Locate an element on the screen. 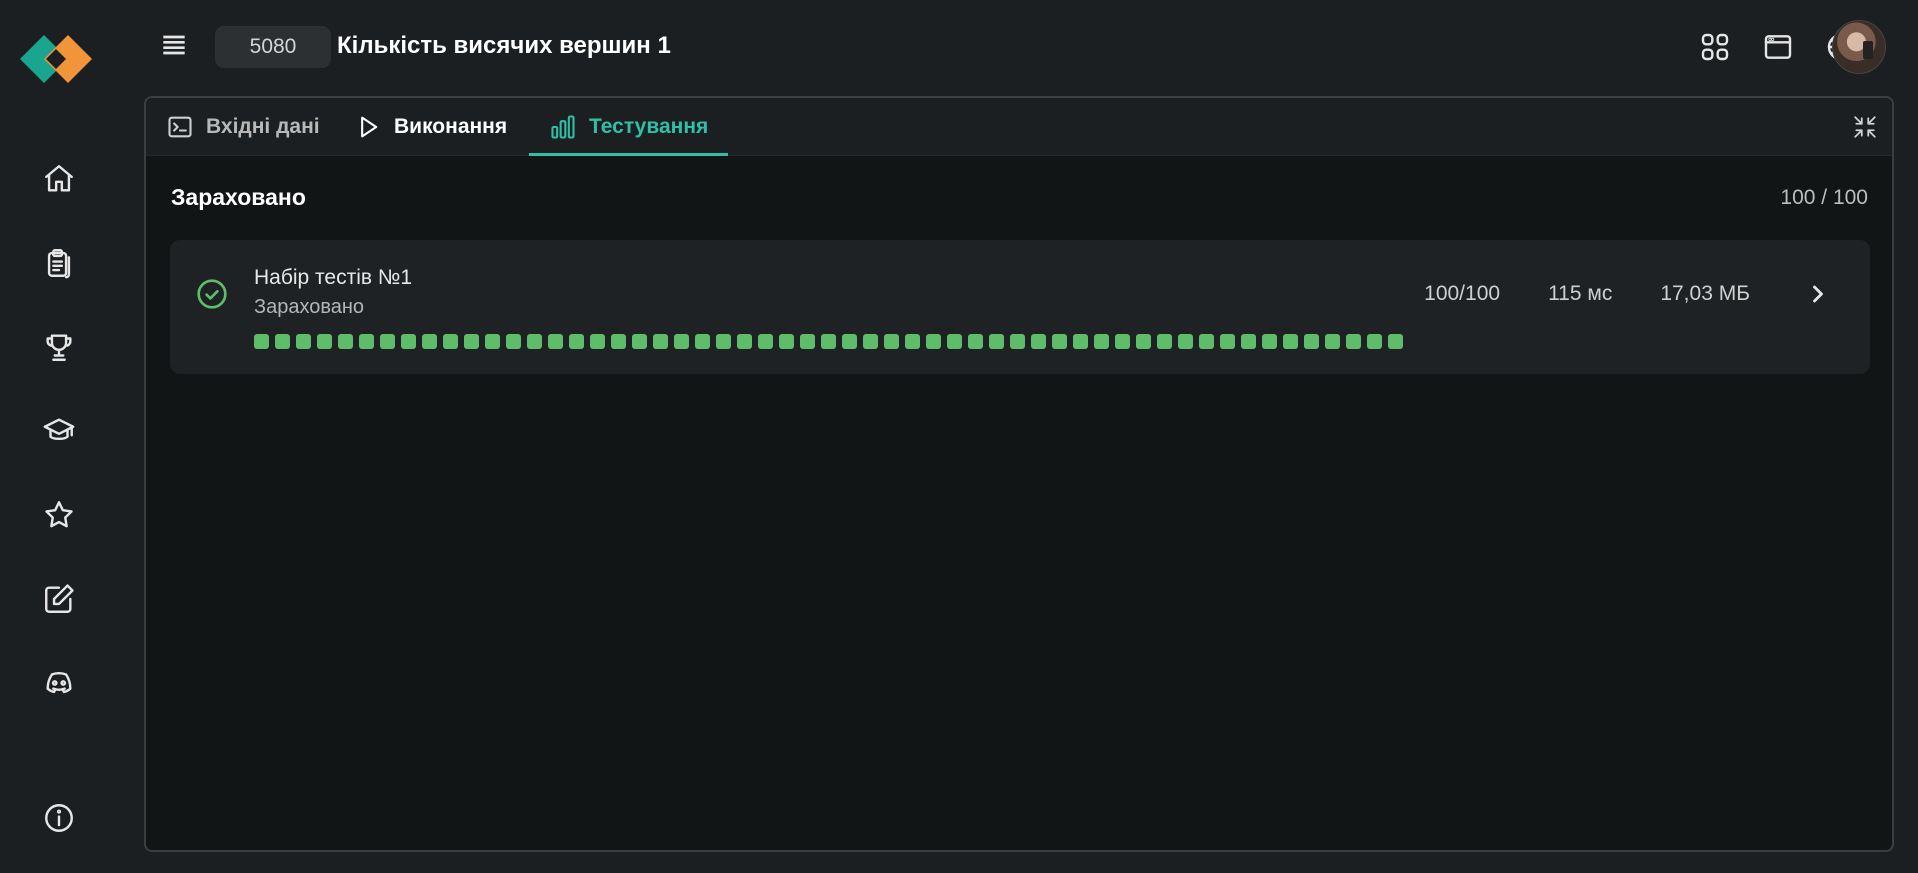 The width and height of the screenshot is (1918, 873). sidebar-item-editor is located at coordinates (59, 599).